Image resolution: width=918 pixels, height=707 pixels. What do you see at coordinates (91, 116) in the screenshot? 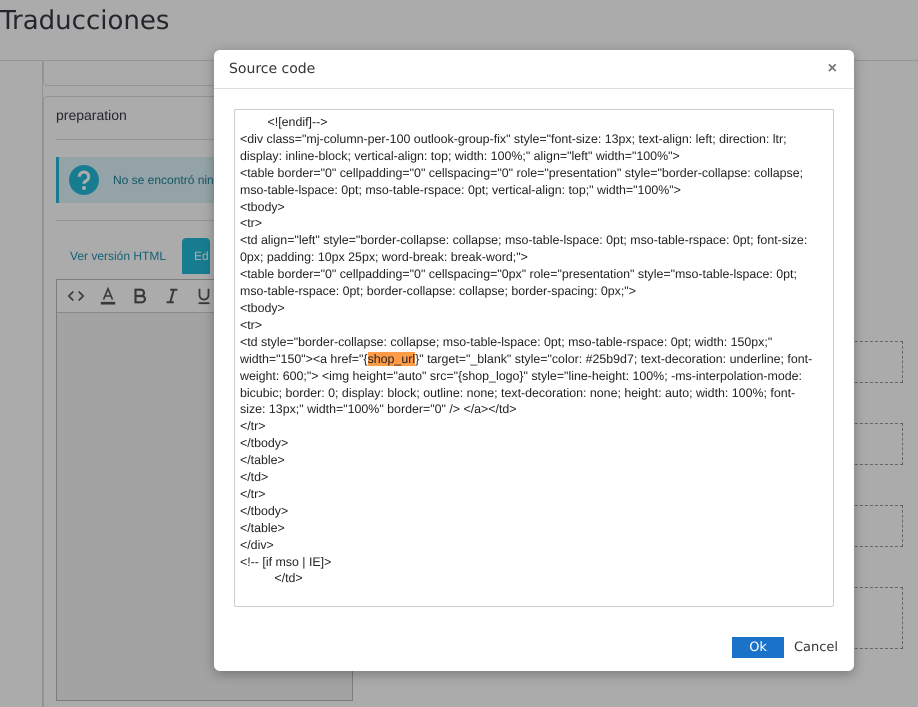
I see `panel-title: preparation` at bounding box center [91, 116].